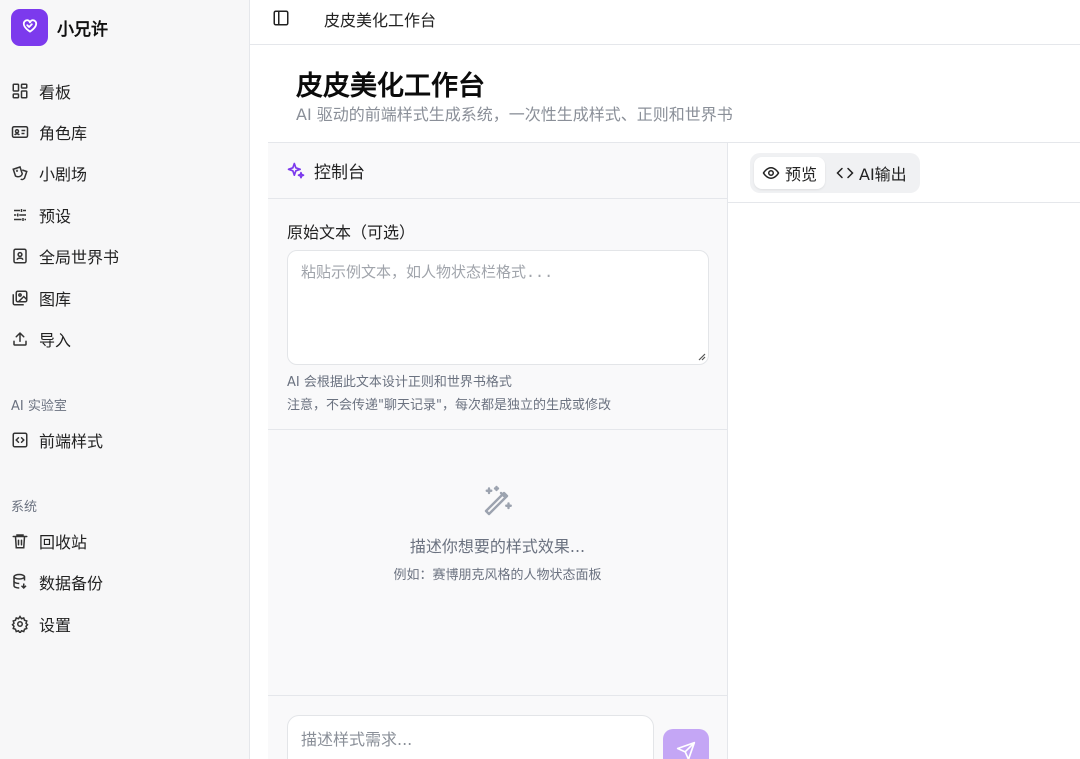 This screenshot has height=759, width=1080. What do you see at coordinates (514, 114) in the screenshot?
I see `page-subtitle: AI 驱动的前端样式生成系统，一次性生成样式、正则和世界书` at bounding box center [514, 114].